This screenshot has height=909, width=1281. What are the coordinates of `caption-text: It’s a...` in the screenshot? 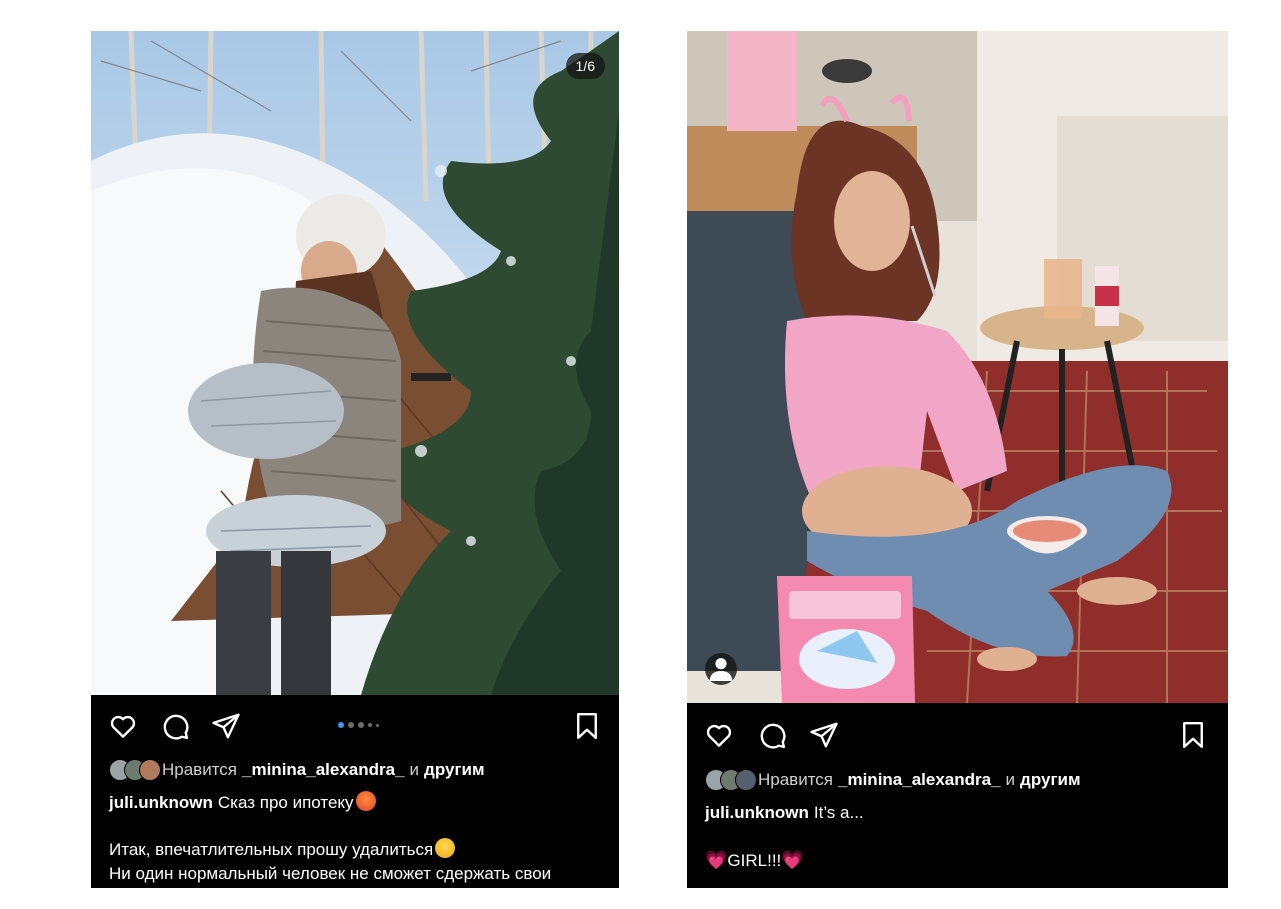 It's located at (838, 812).